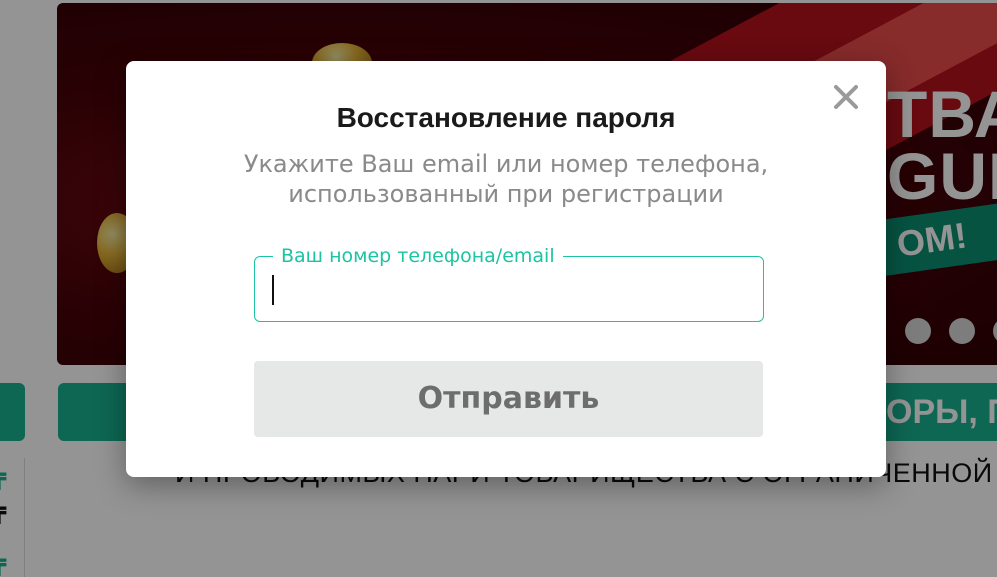 This screenshot has height=577, width=997. What do you see at coordinates (508, 399) in the screenshot?
I see `submit-button: Отправить` at bounding box center [508, 399].